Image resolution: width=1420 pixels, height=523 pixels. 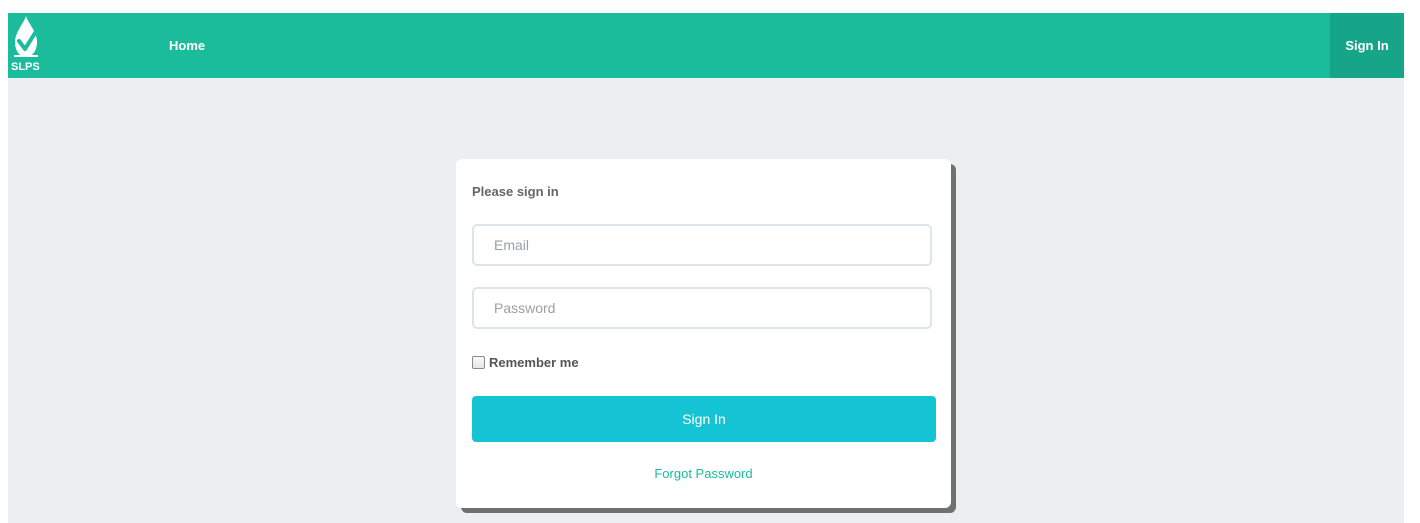 What do you see at coordinates (702, 308) in the screenshot?
I see `password-field` at bounding box center [702, 308].